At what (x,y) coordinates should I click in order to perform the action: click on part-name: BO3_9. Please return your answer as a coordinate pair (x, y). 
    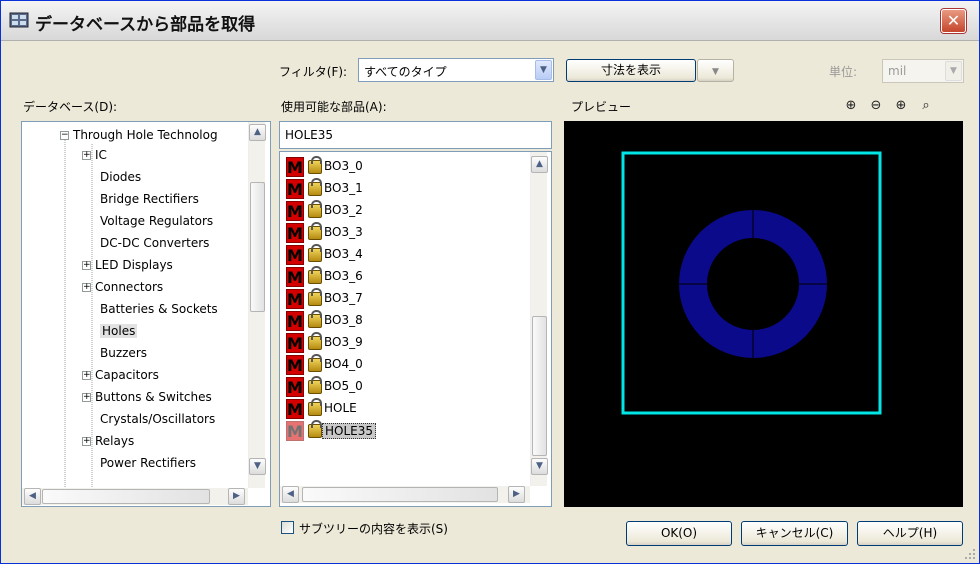
    Looking at the image, I should click on (343, 342).